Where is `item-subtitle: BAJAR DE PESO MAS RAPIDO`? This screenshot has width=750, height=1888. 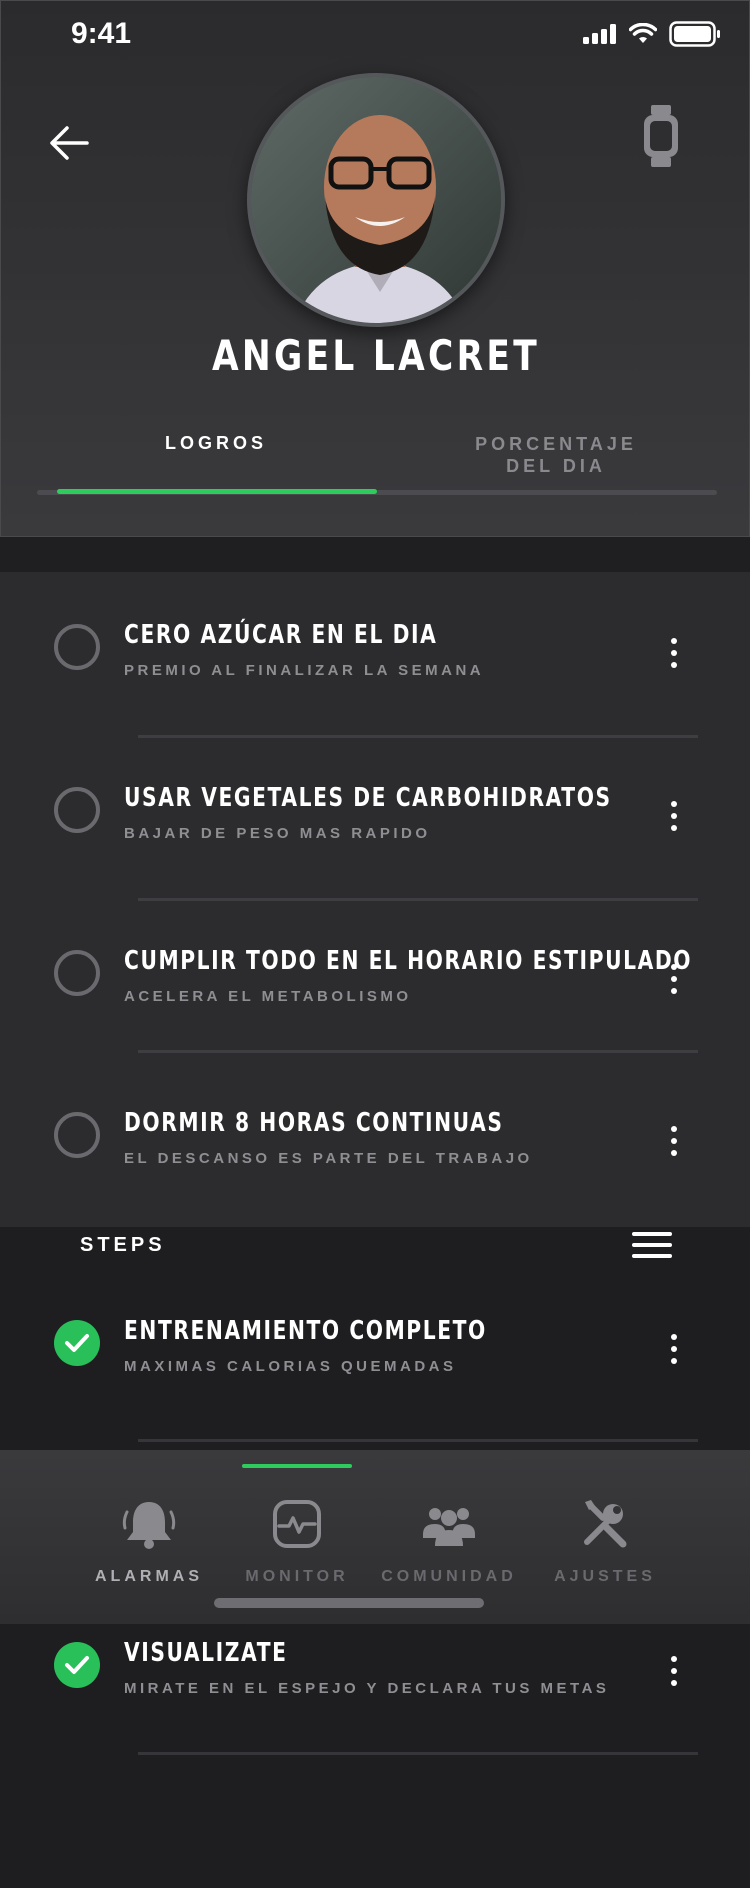
item-subtitle: BAJAR DE PESO MAS RAPIDO is located at coordinates (277, 833).